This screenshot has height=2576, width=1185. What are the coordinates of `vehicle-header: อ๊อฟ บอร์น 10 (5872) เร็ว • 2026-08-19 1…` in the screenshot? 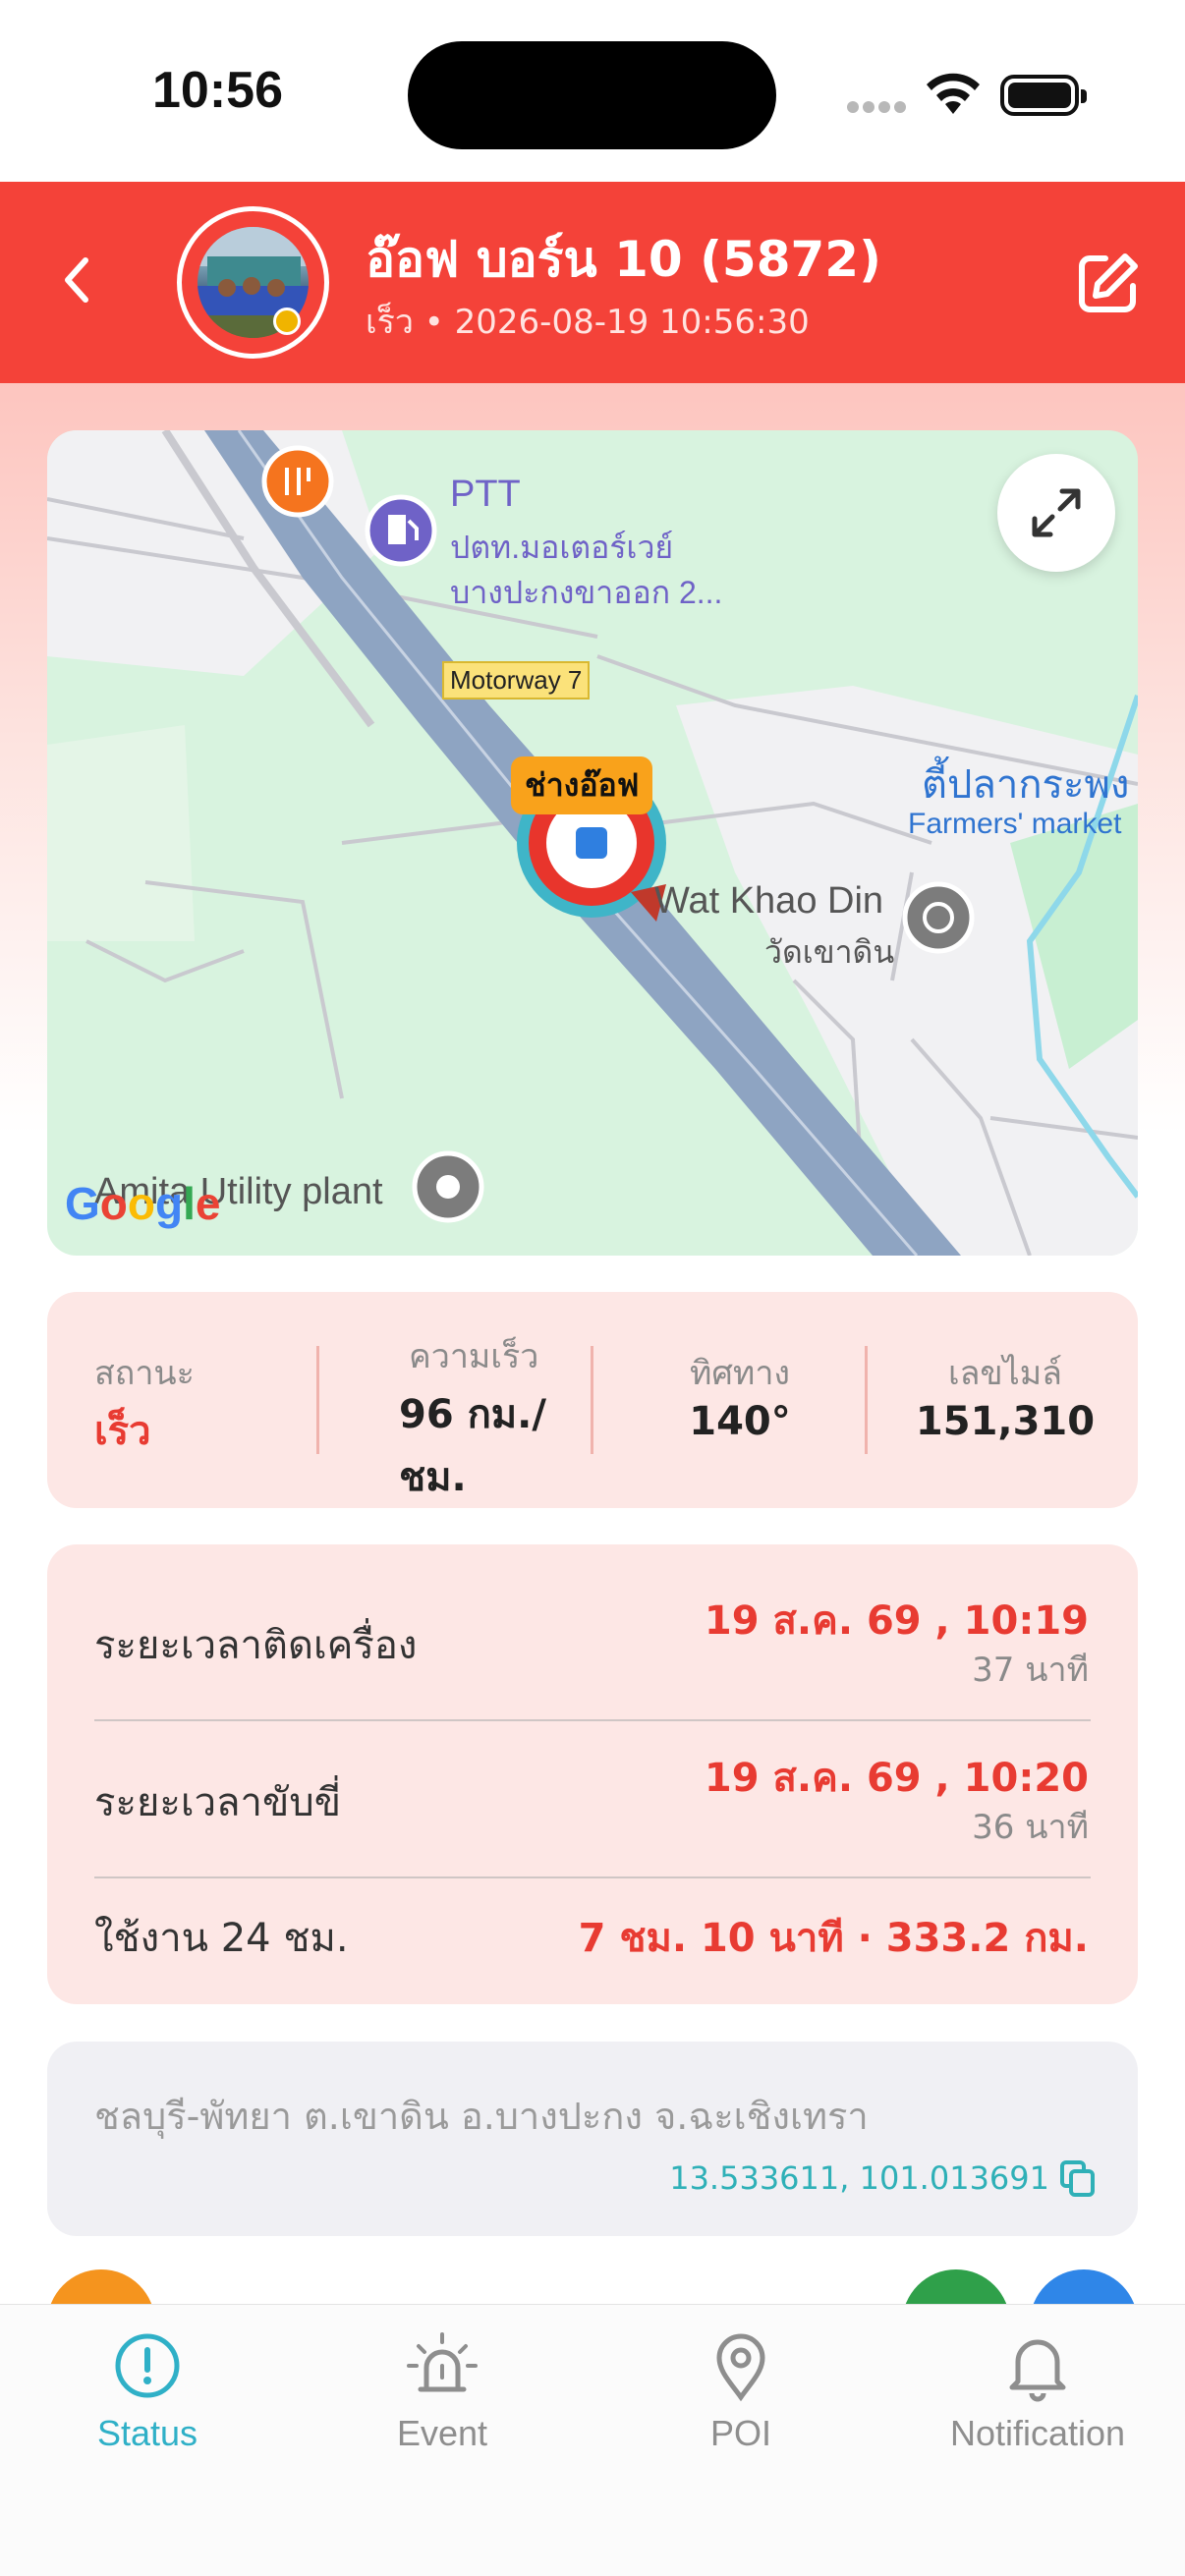 It's located at (592, 282).